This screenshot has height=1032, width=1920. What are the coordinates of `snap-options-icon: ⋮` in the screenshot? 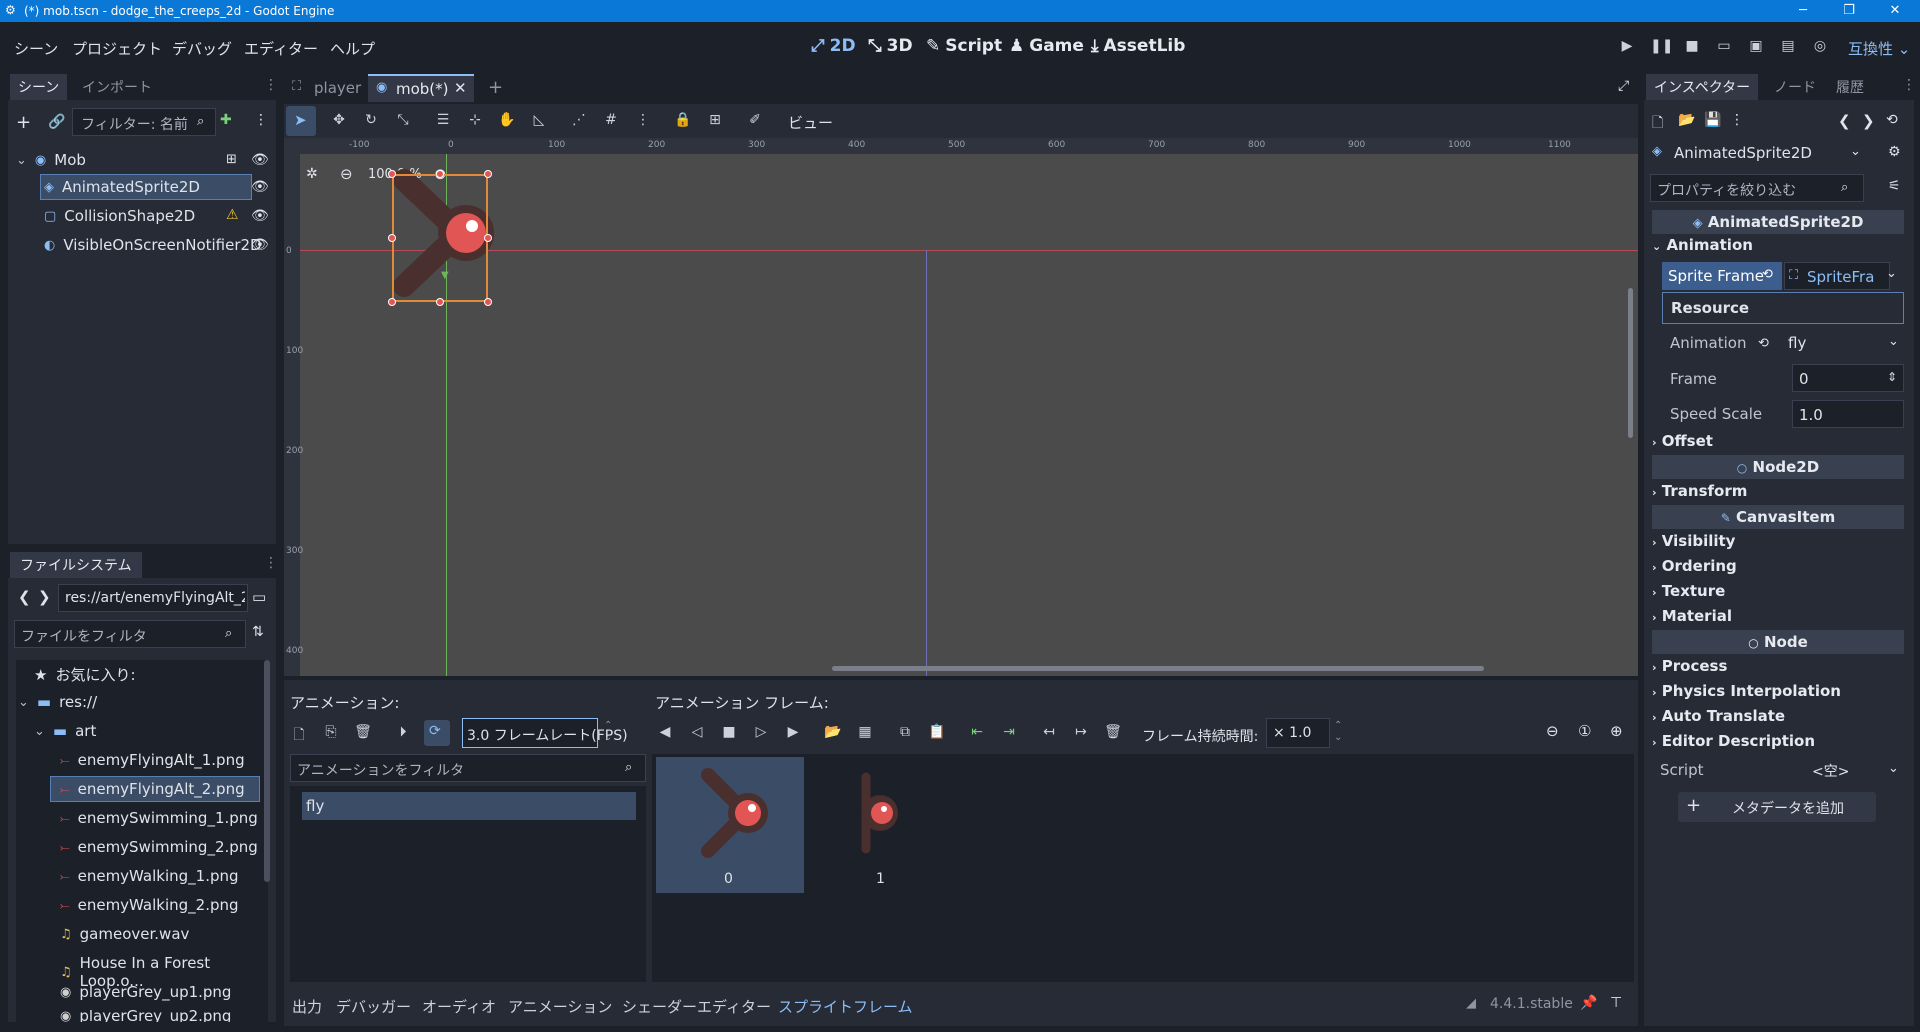 It's located at (643, 120).